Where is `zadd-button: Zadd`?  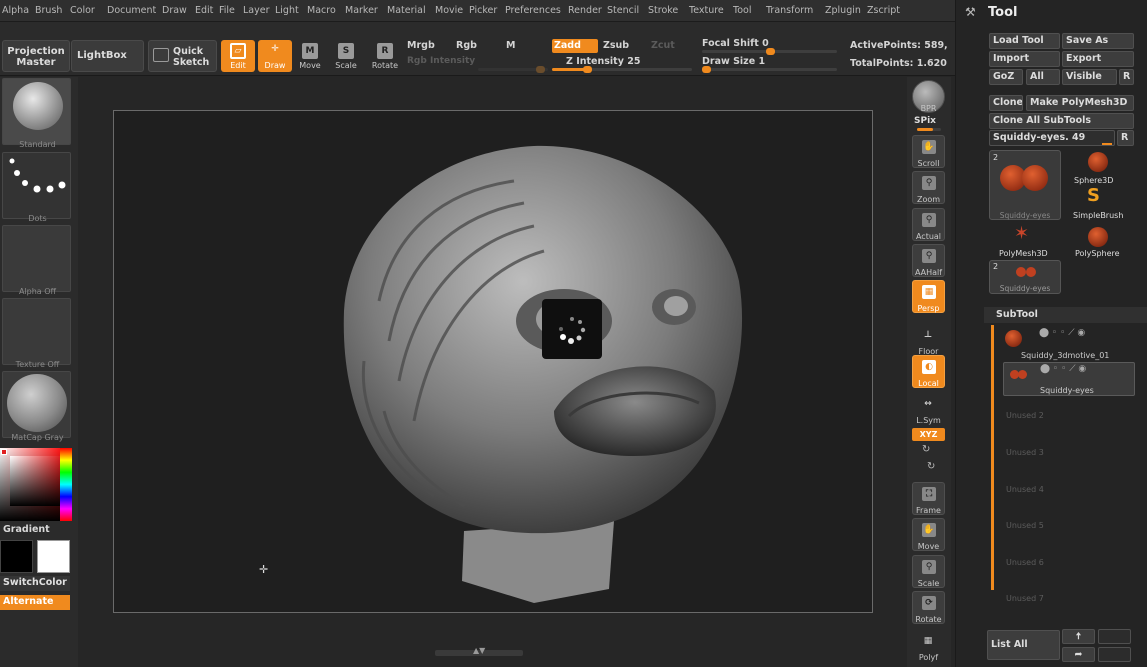 zadd-button: Zadd is located at coordinates (575, 46).